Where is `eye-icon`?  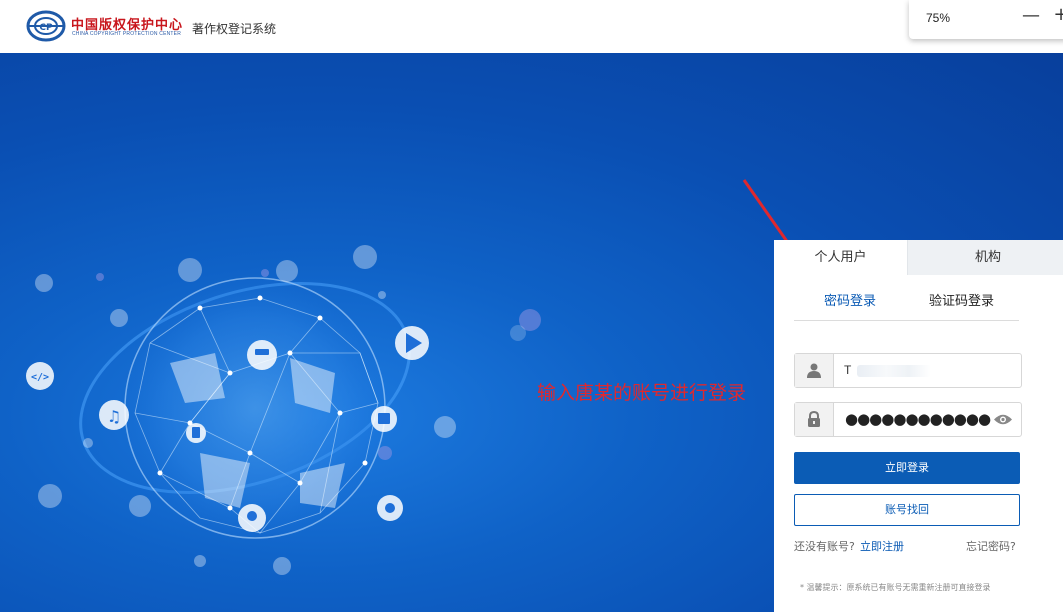 eye-icon is located at coordinates (1003, 419).